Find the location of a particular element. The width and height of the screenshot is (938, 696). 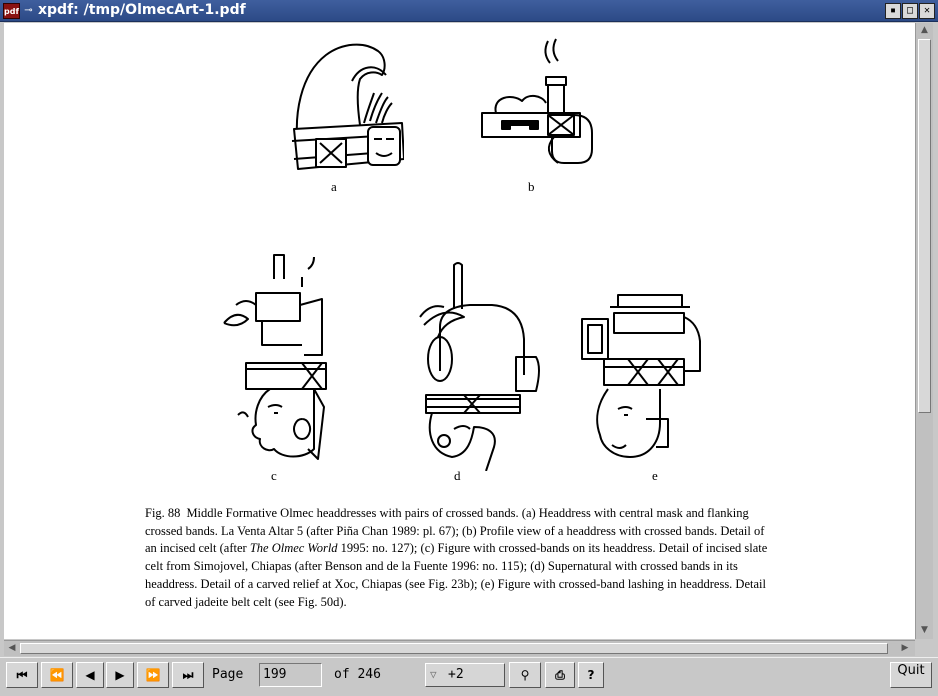

figure-number: Fig. 88 is located at coordinates (163, 513).